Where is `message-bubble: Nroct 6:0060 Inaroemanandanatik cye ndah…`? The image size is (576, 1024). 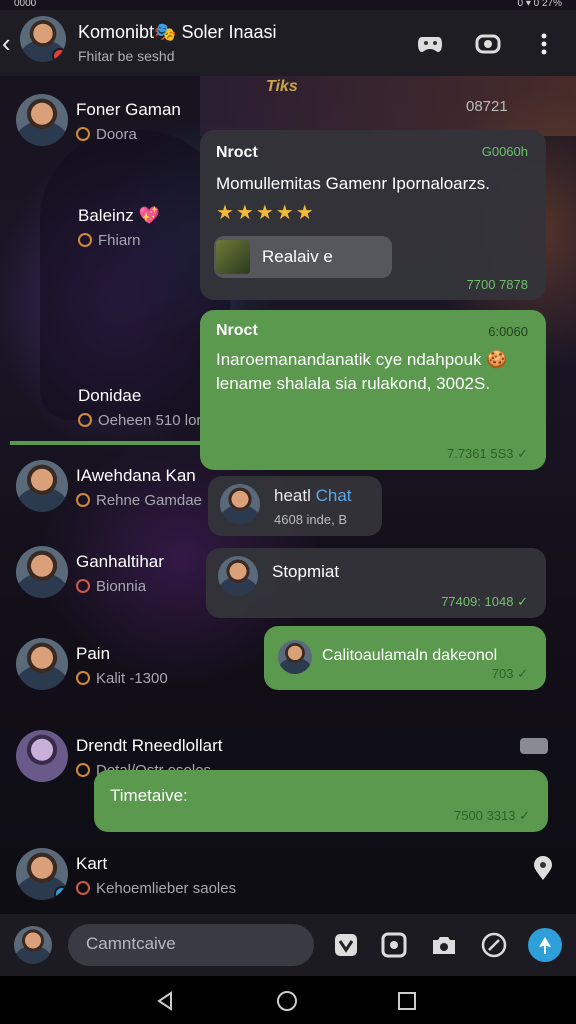 message-bubble: Nroct 6:0060 Inaroemanandanatik cye ndah… is located at coordinates (373, 390).